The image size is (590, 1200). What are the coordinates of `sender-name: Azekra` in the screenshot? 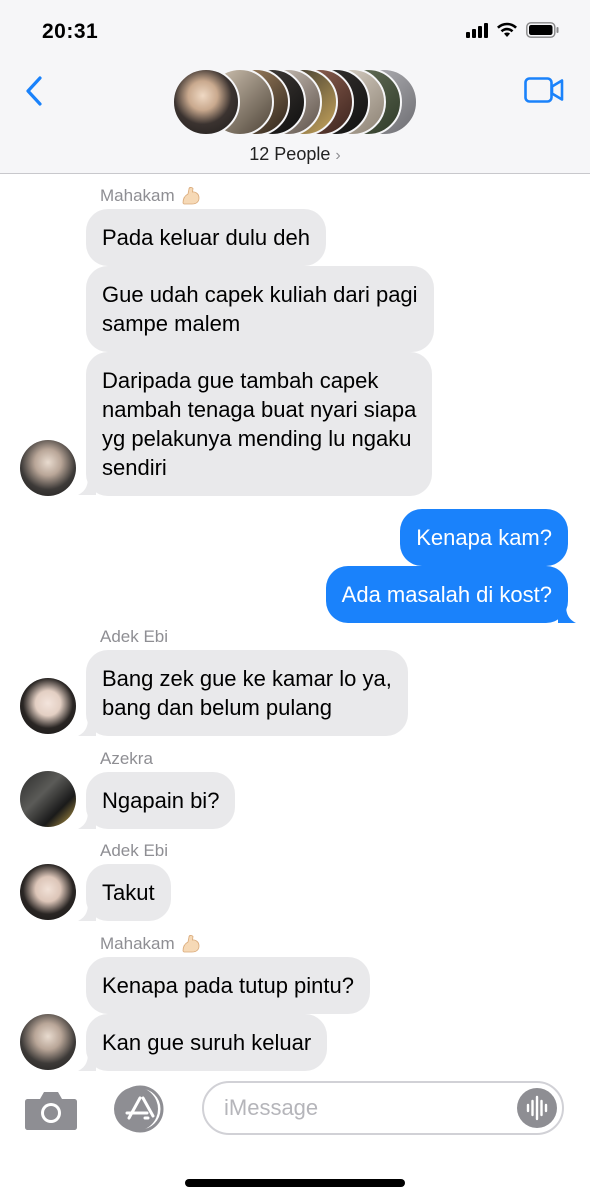 It's located at (126, 758).